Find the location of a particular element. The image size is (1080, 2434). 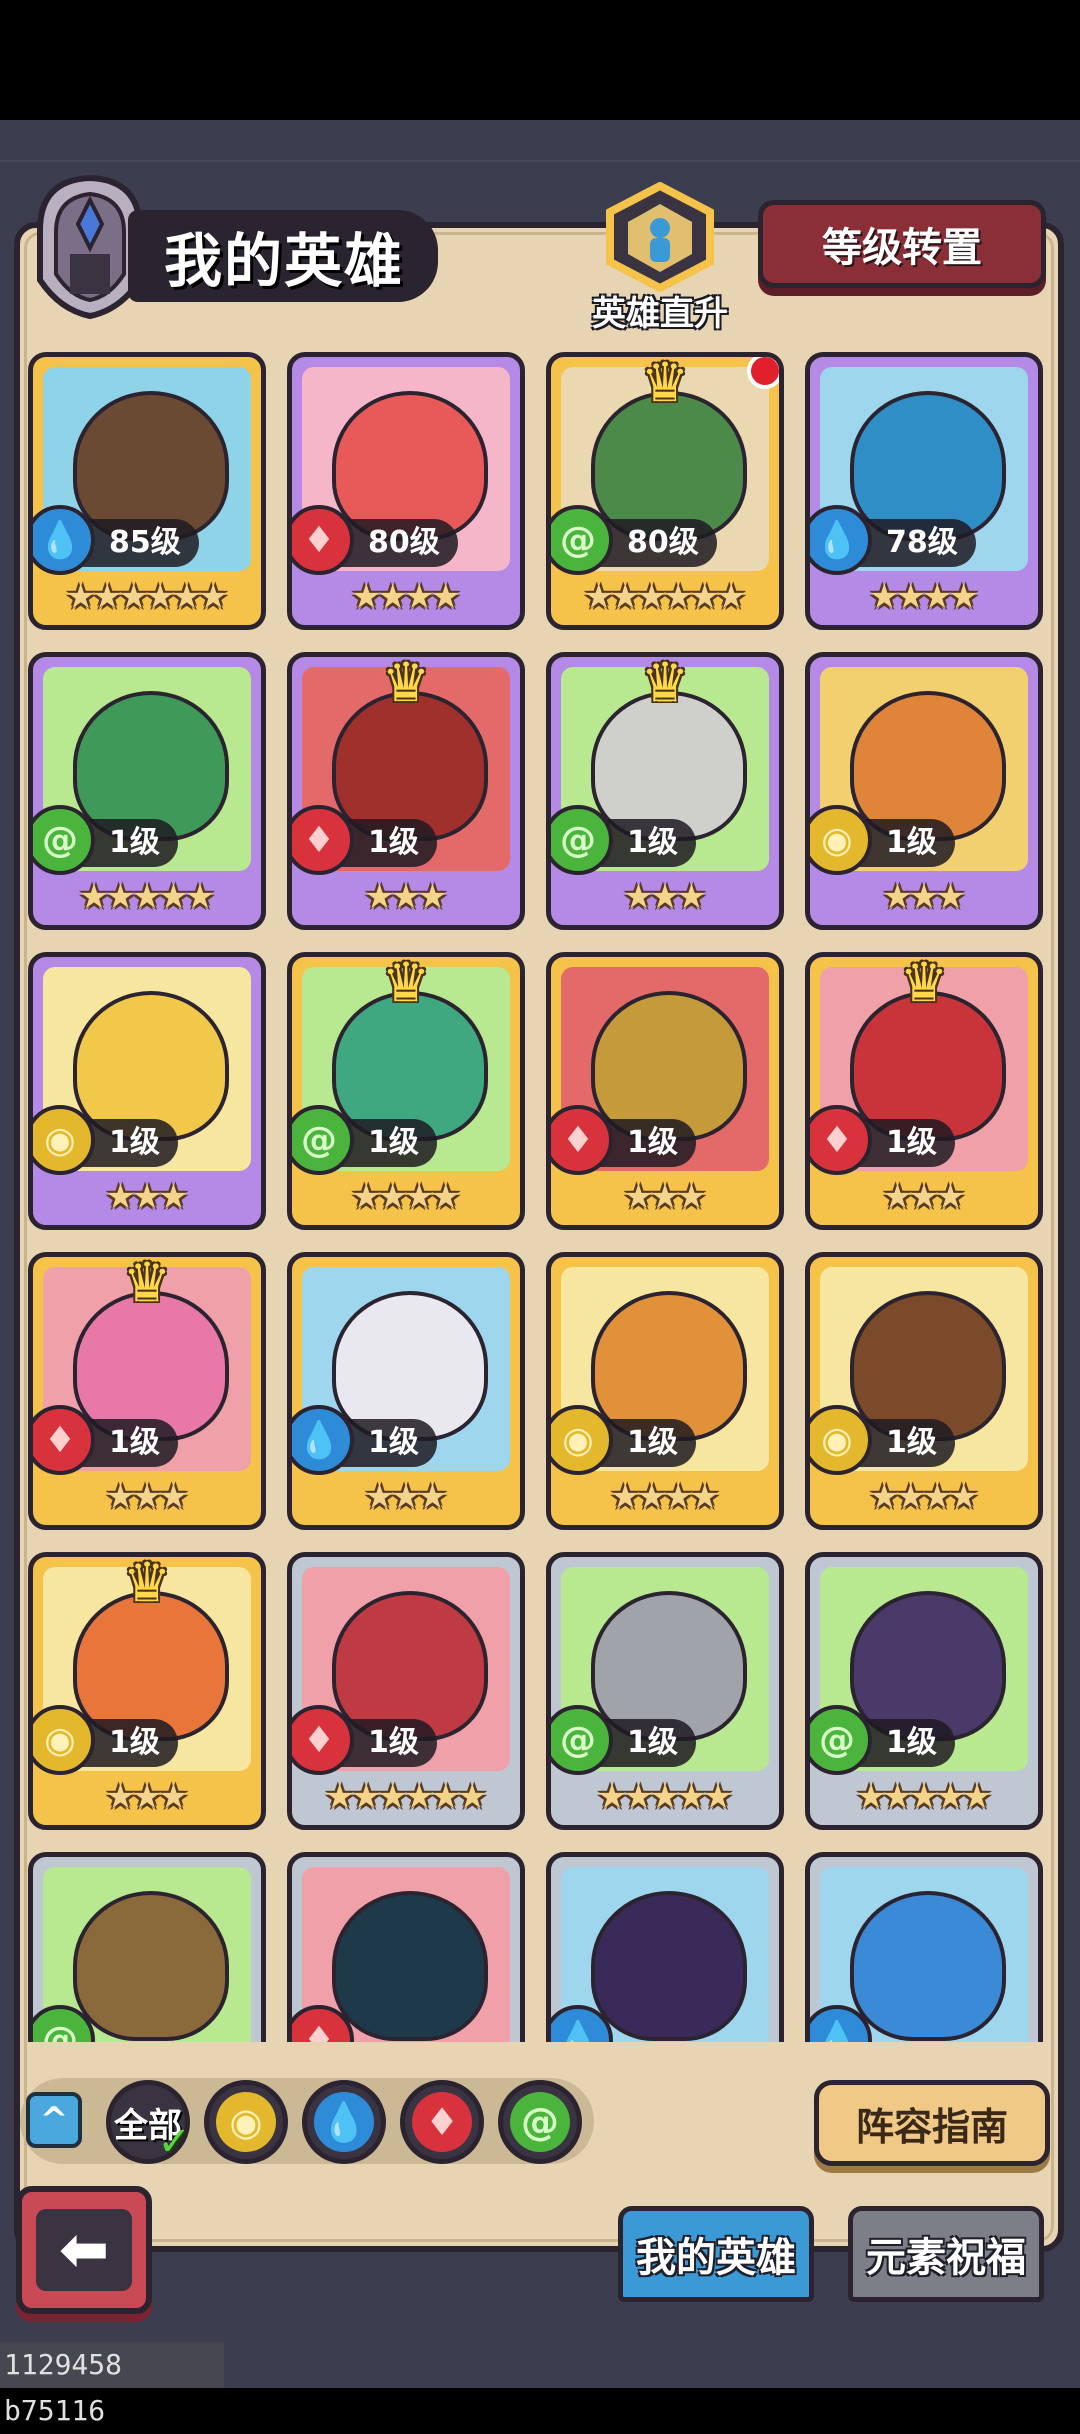

hero-card: ♦ is located at coordinates (406, 1947).